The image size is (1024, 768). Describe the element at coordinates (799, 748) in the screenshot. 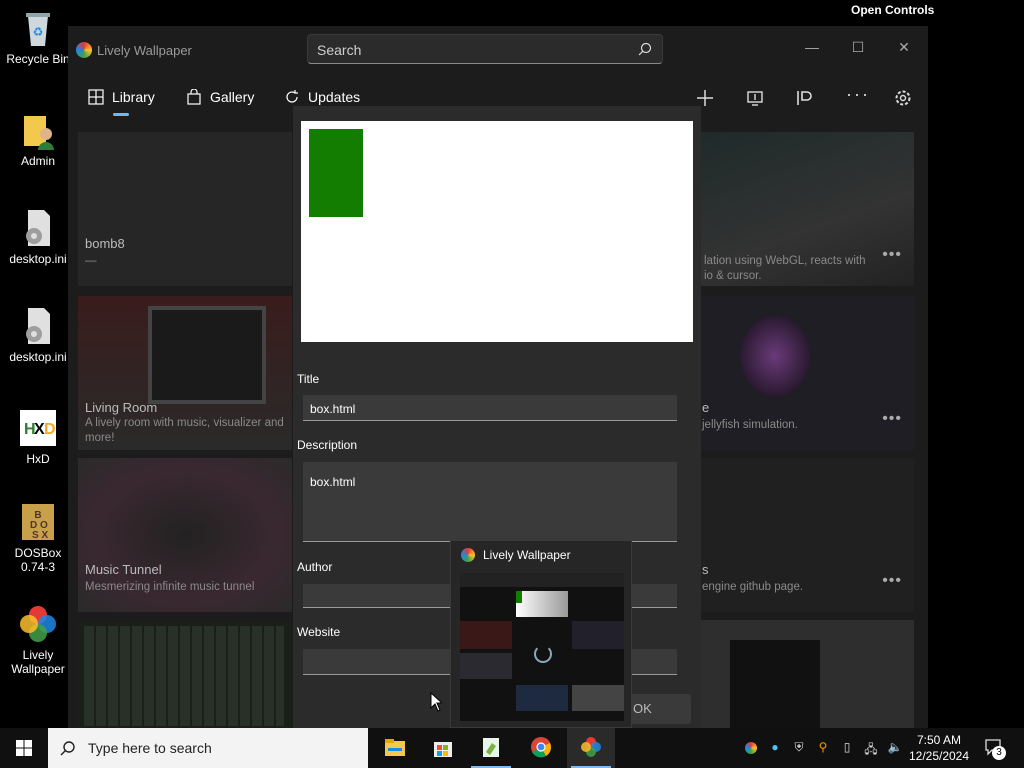

I see `tray-security-icon: ⛨` at that location.